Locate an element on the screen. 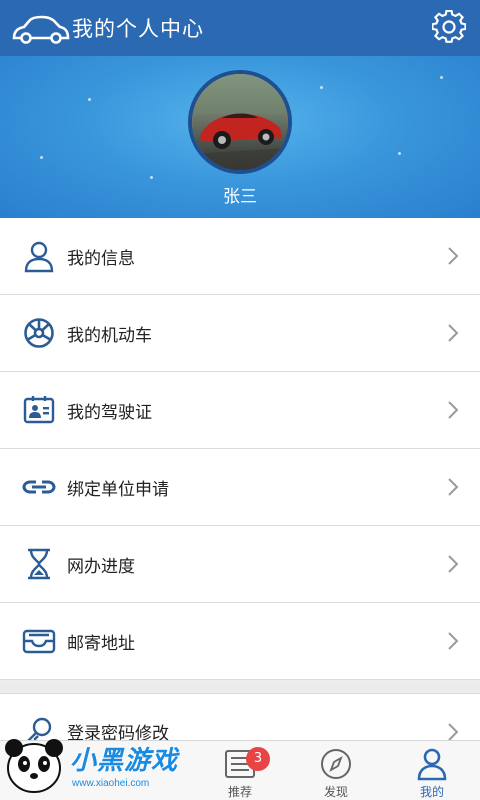 This screenshot has width=480, height=800. menu-item-label: 我的驾驶证 is located at coordinates (109, 412).